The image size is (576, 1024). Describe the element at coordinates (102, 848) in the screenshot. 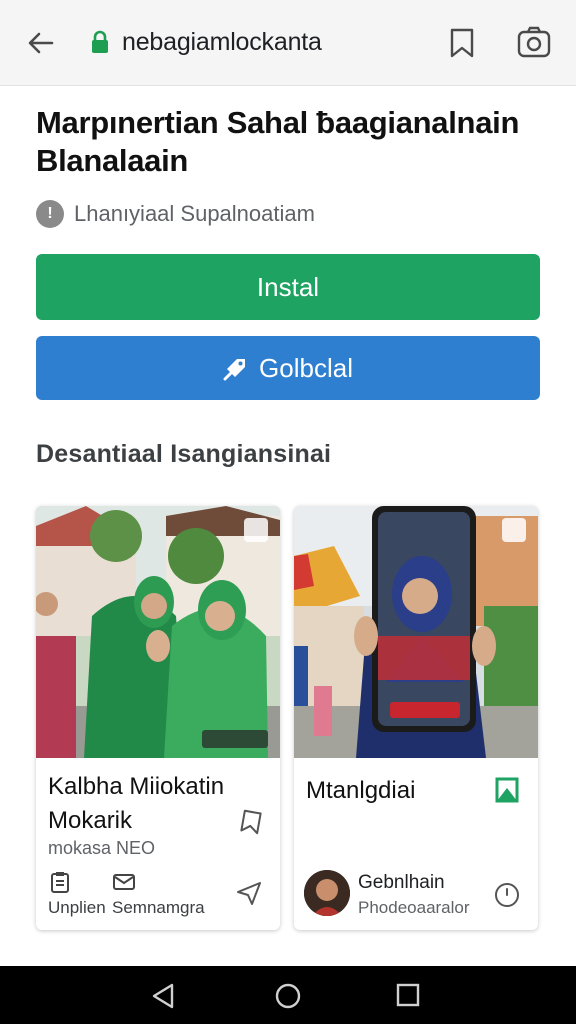

I see `card-subtitle: mokasa NEO` at that location.